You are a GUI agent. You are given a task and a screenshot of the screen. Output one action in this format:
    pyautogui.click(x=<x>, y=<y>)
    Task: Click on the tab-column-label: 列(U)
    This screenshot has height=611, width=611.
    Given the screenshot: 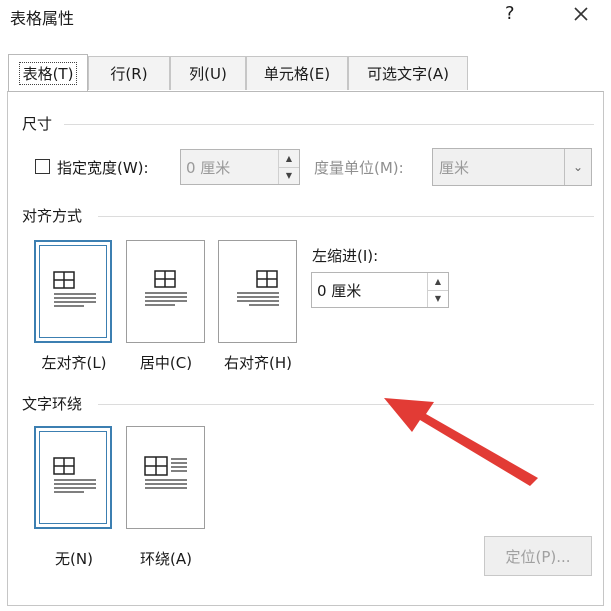 What is the action you would take?
    pyautogui.click(x=208, y=74)
    